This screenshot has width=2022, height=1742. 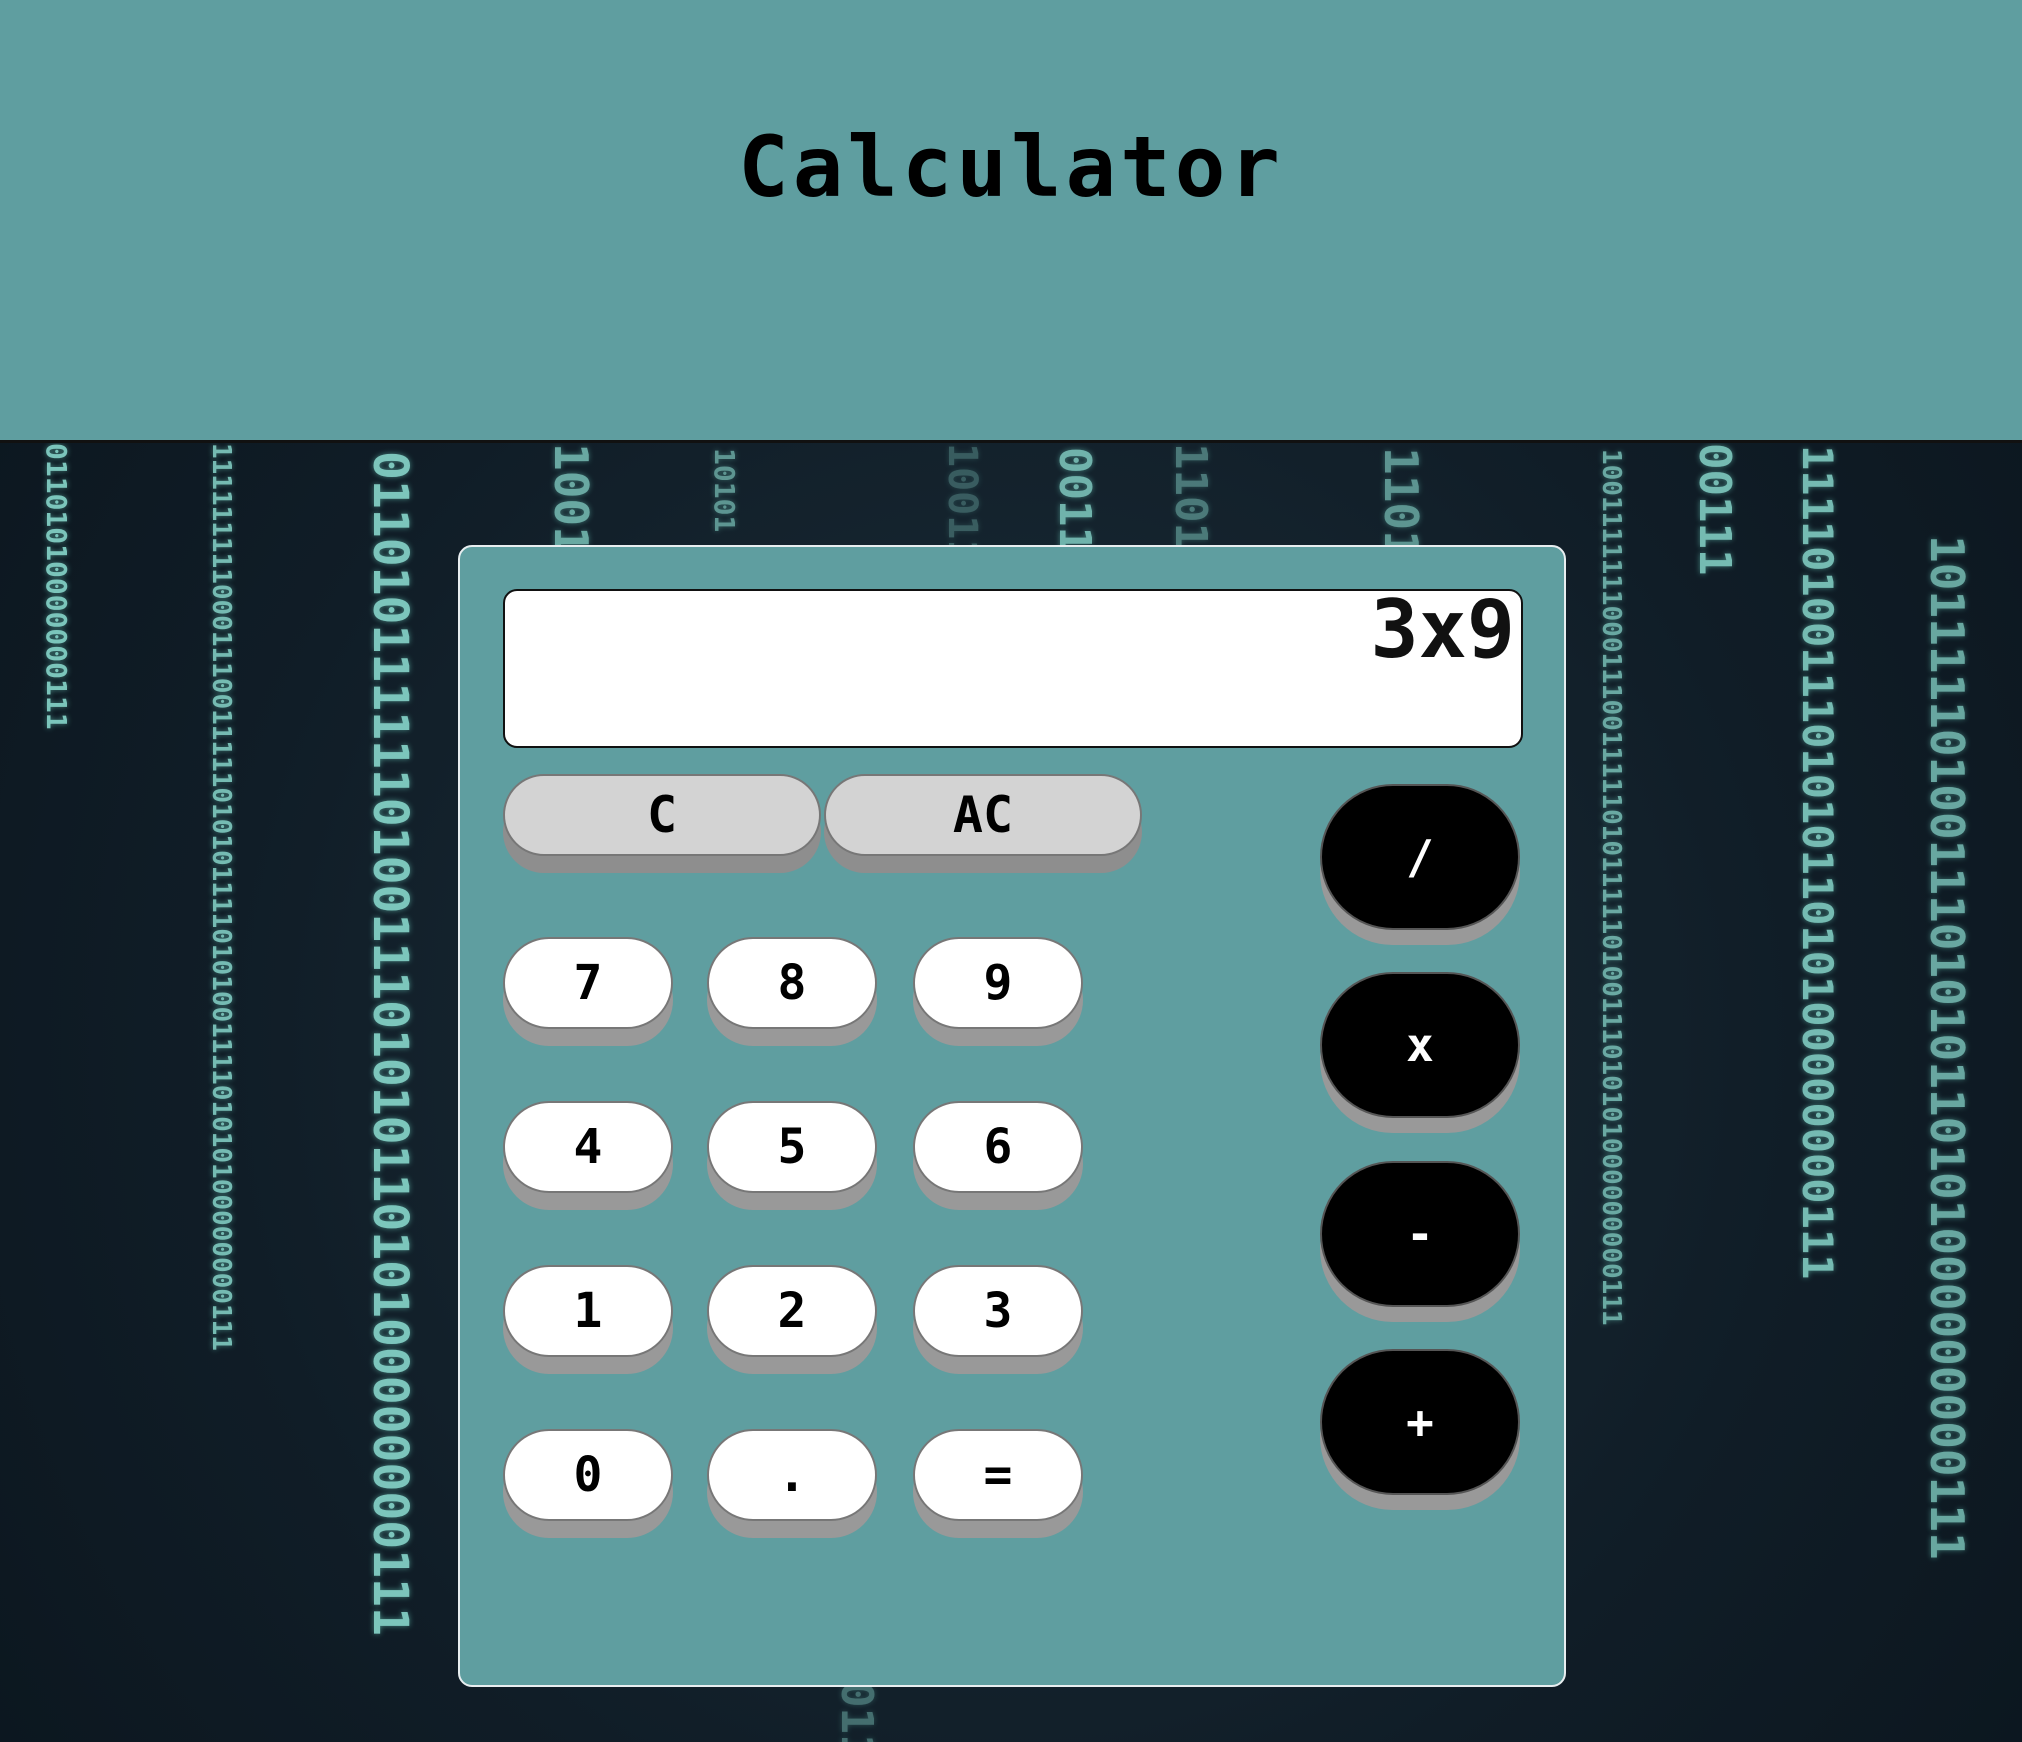 I want to click on binary-column: 0111, so click(x=856, y=1711).